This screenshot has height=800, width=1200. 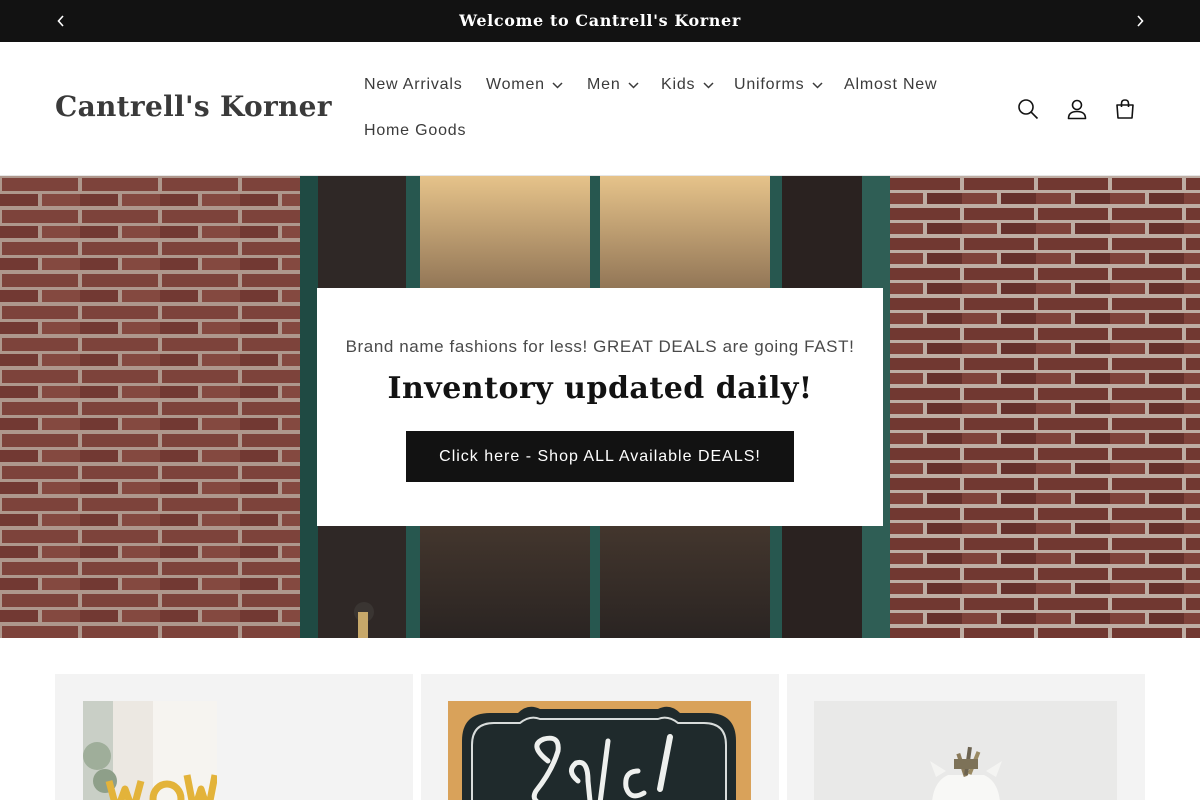 I want to click on search-button, so click(x=1028, y=109).